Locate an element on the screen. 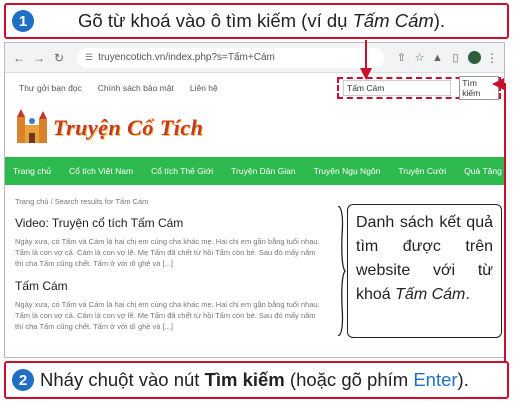  brace-icon is located at coordinates (341, 271).